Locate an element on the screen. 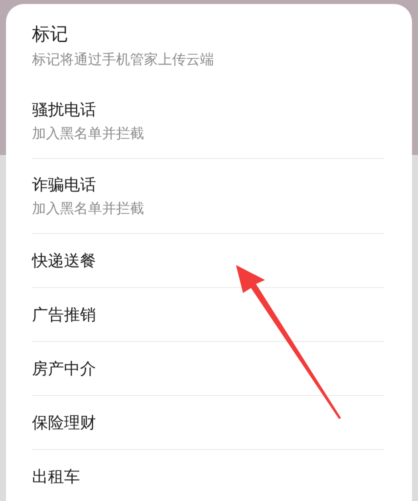 The image size is (418, 501). item-label: 骚扰电话 is located at coordinates (64, 110).